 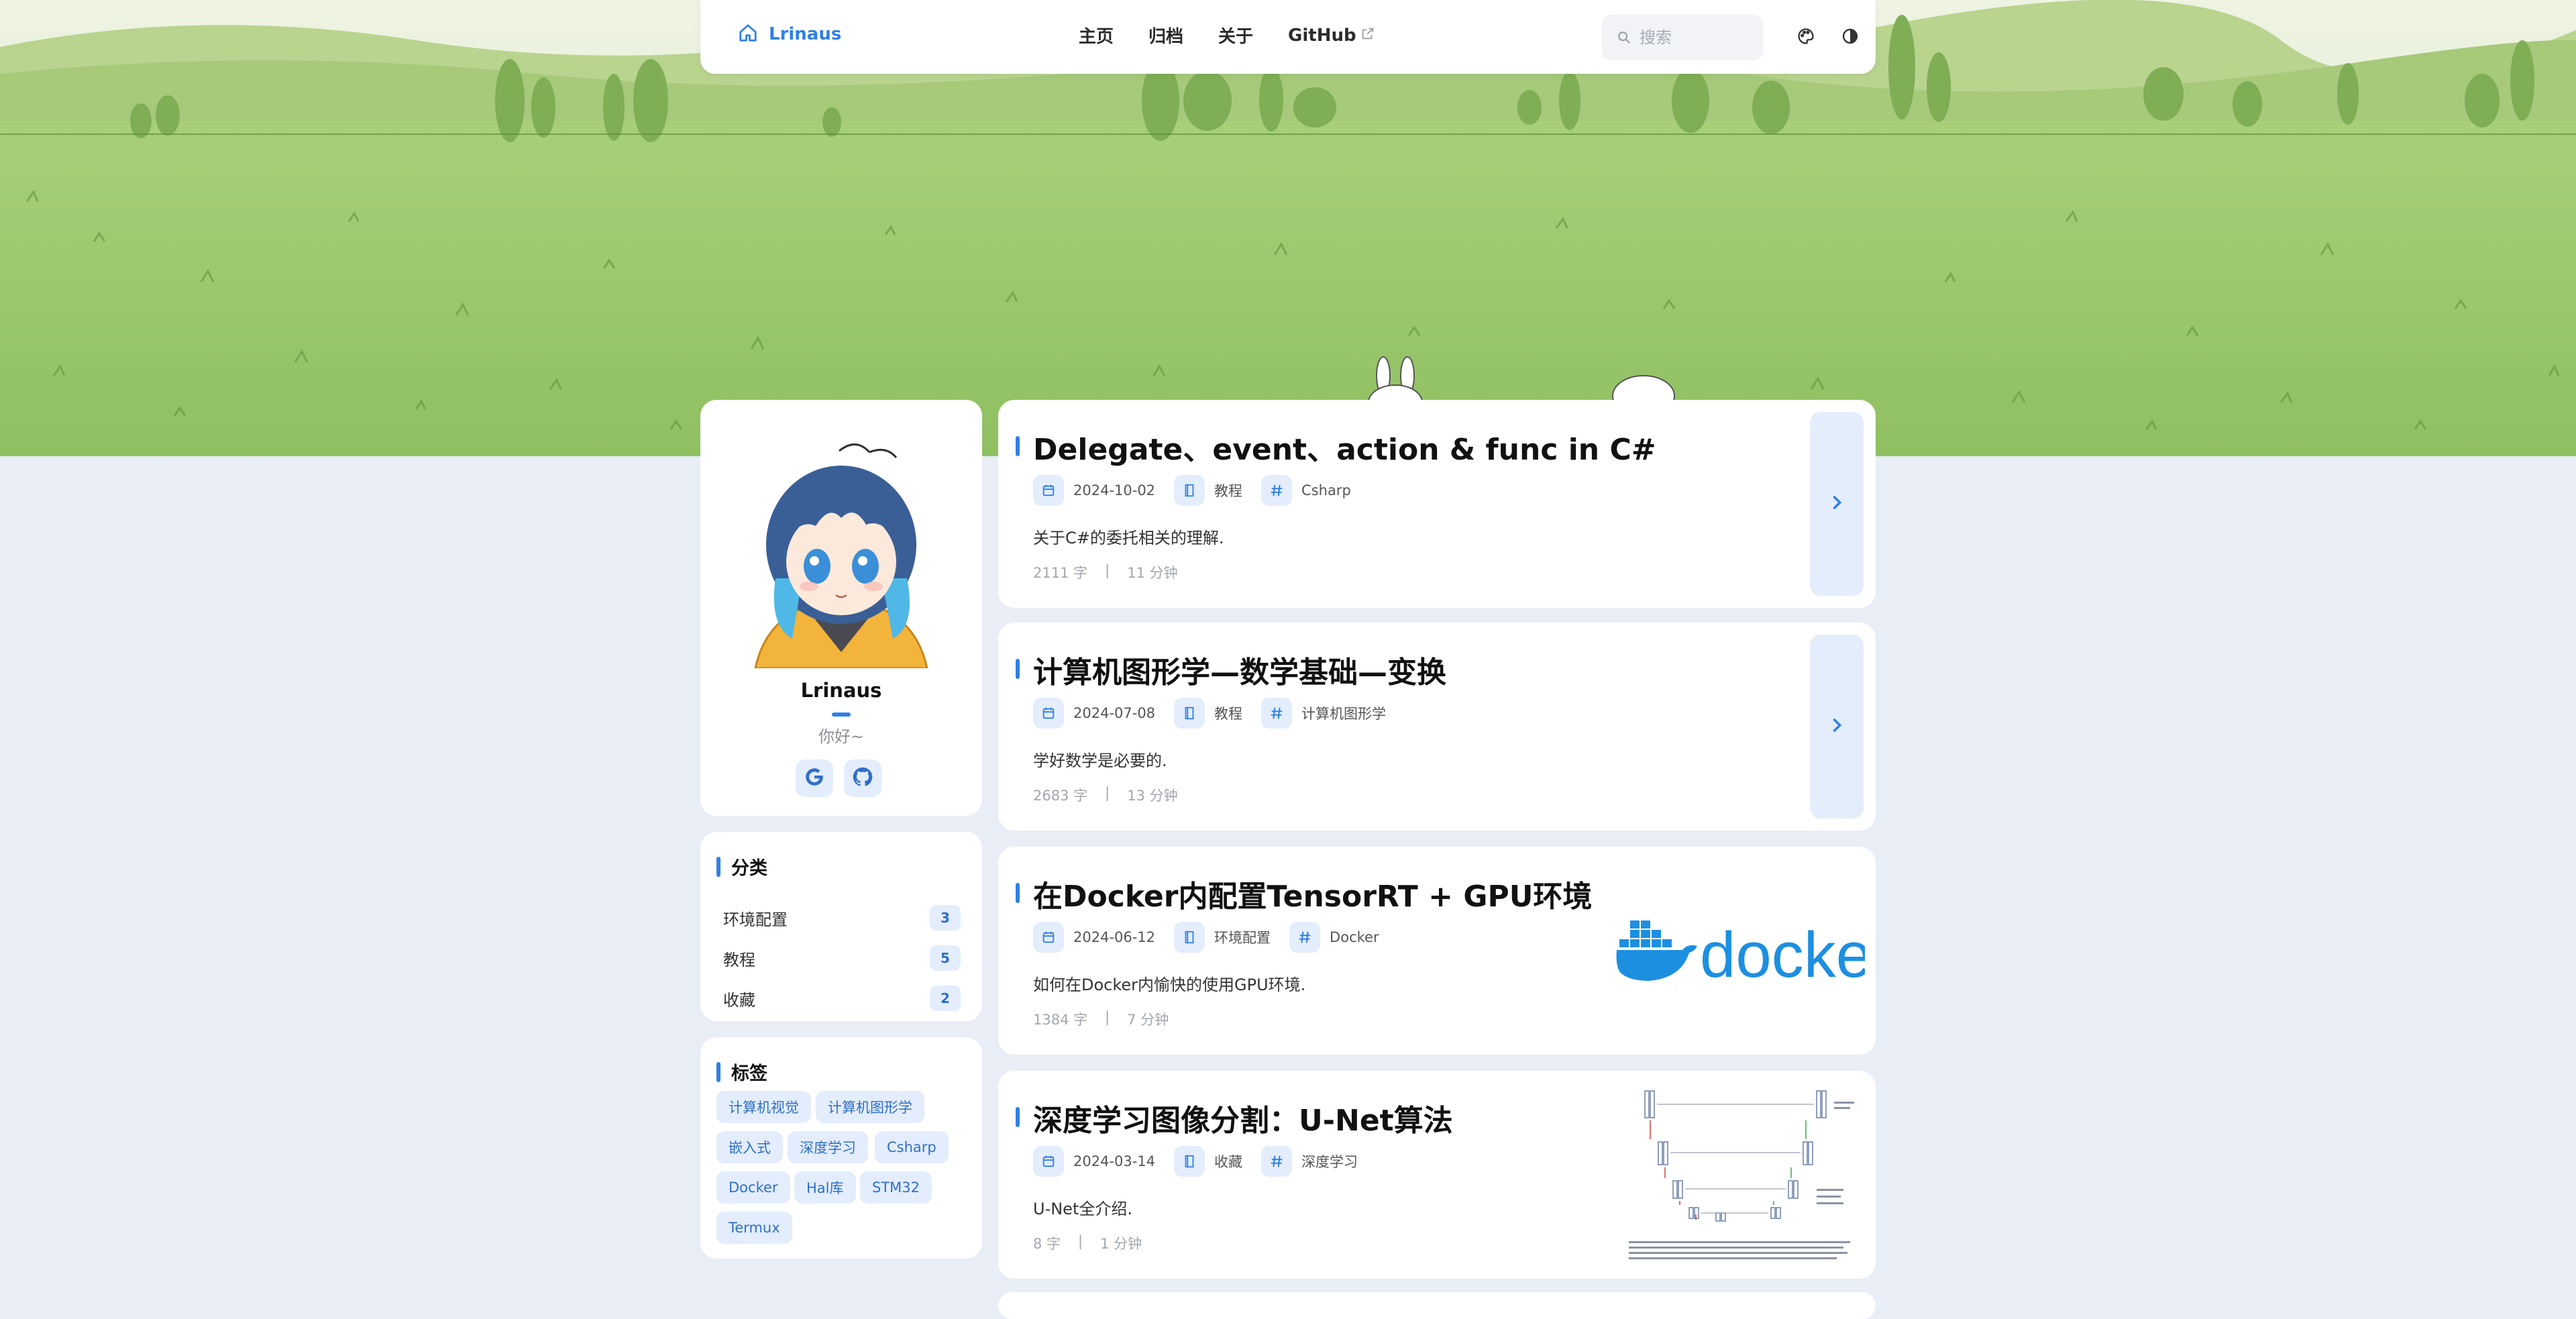 I want to click on google-icon, so click(x=814, y=779).